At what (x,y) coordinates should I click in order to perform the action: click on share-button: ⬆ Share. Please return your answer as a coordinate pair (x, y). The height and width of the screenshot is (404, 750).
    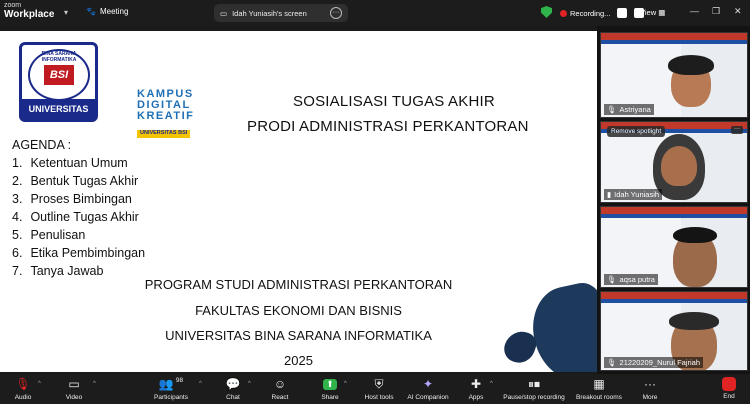
    Looking at the image, I should click on (330, 388).